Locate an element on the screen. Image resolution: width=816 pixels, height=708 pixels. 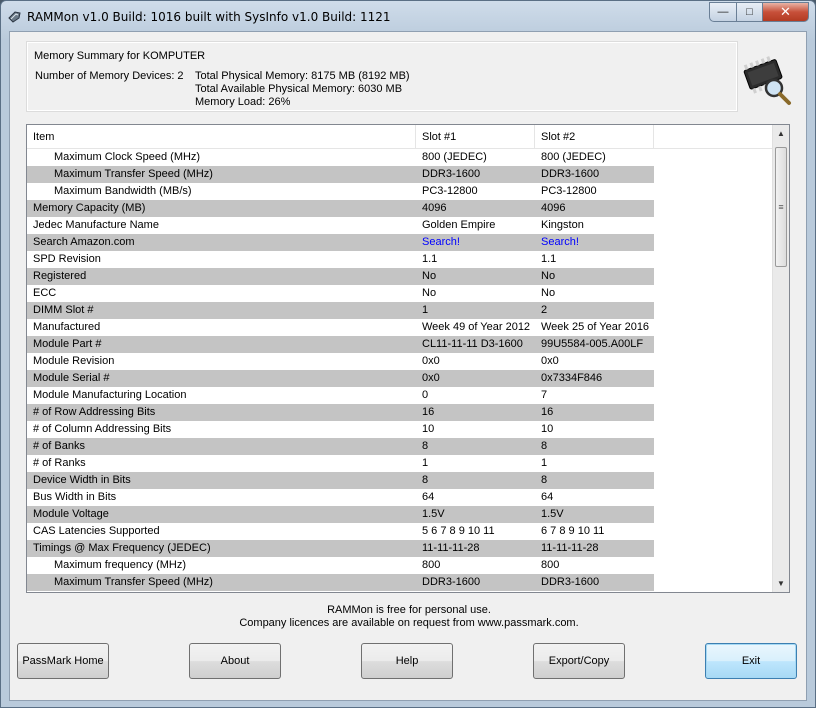
column-header-slot2: Slot #2 is located at coordinates (594, 137).